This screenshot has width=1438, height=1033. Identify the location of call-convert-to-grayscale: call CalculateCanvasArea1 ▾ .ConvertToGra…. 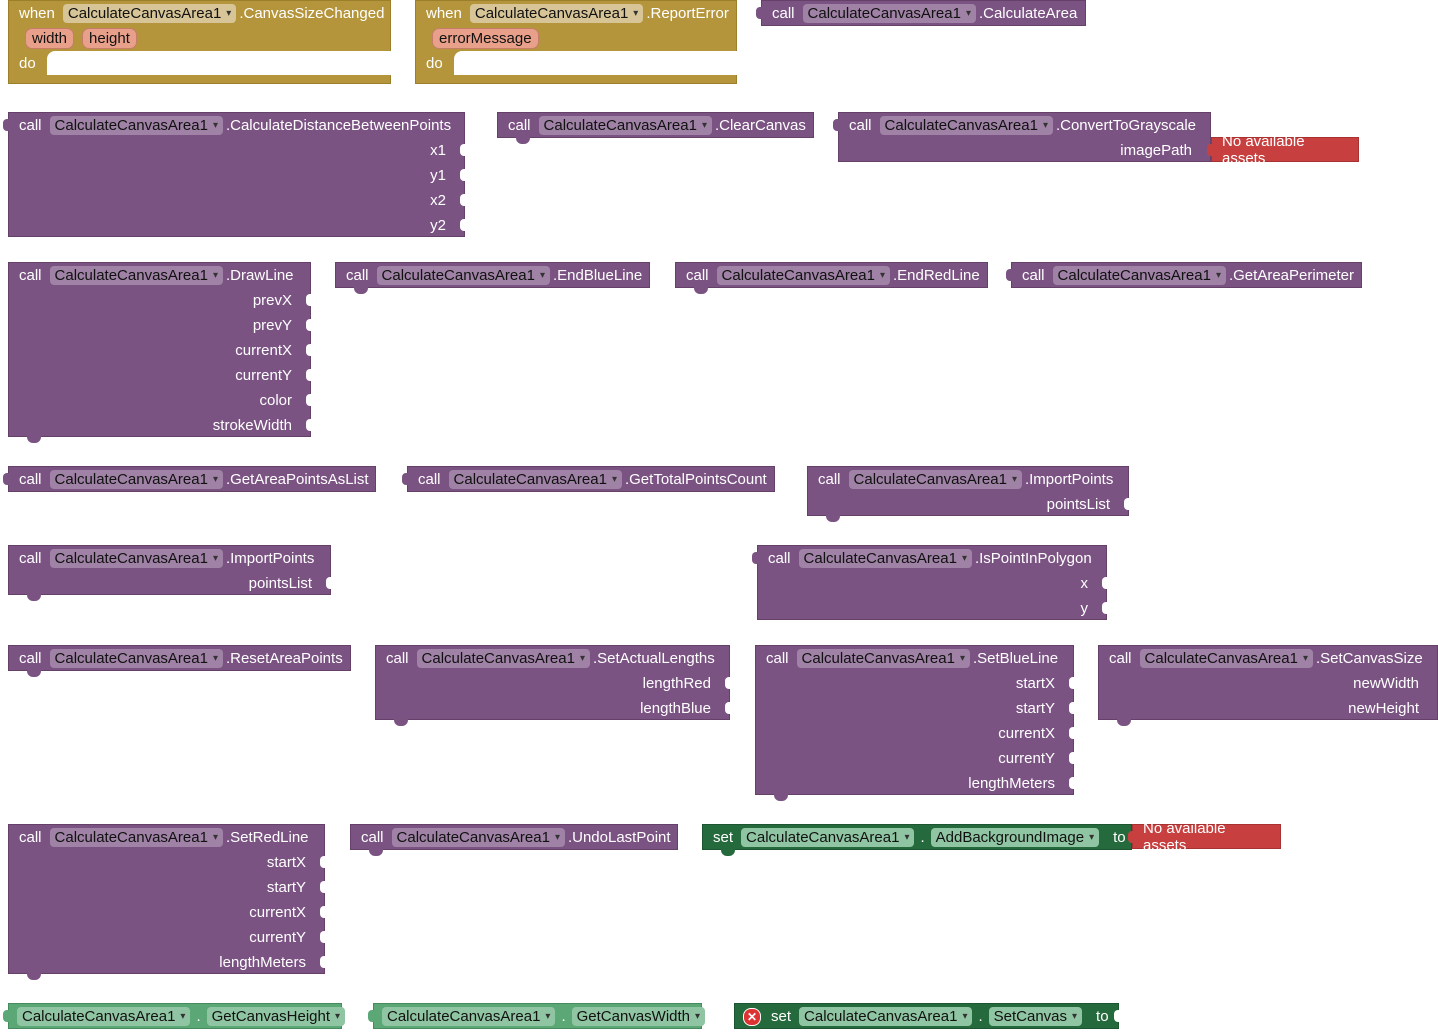
(1022, 137).